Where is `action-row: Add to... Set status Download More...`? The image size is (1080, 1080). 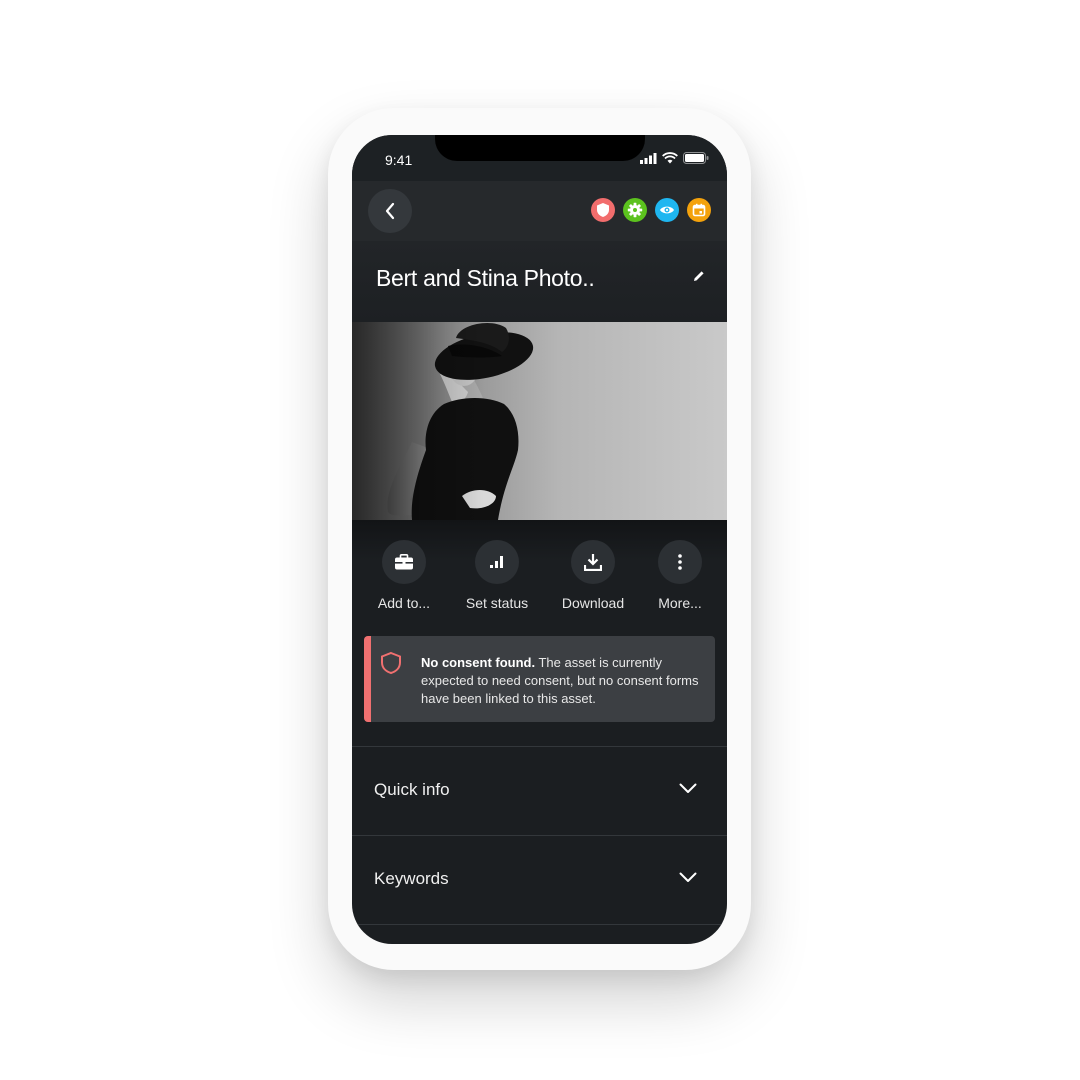 action-row: Add to... Set status Download More... is located at coordinates (539, 570).